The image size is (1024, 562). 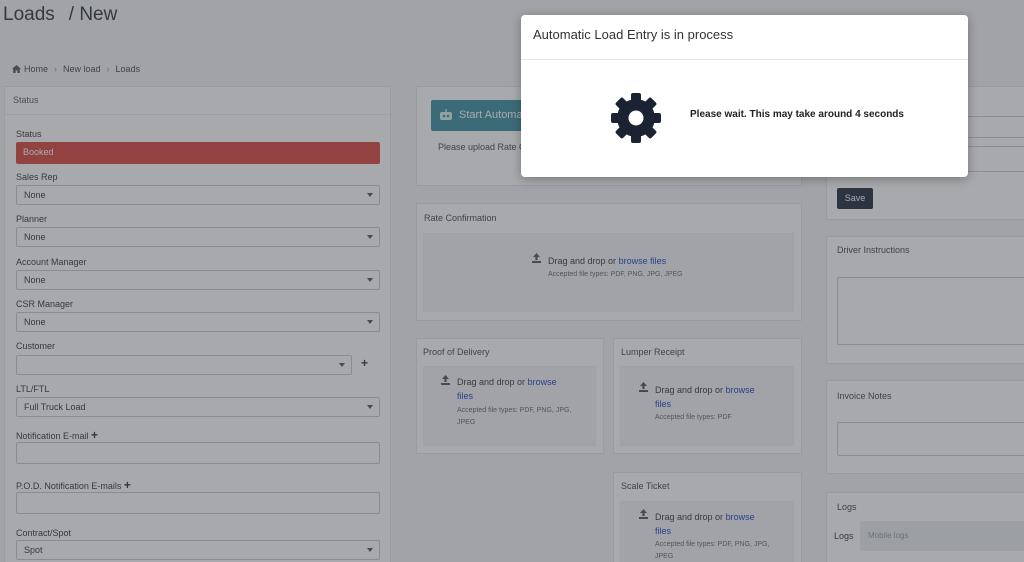 What do you see at coordinates (636, 118) in the screenshot?
I see `gear-icon` at bounding box center [636, 118].